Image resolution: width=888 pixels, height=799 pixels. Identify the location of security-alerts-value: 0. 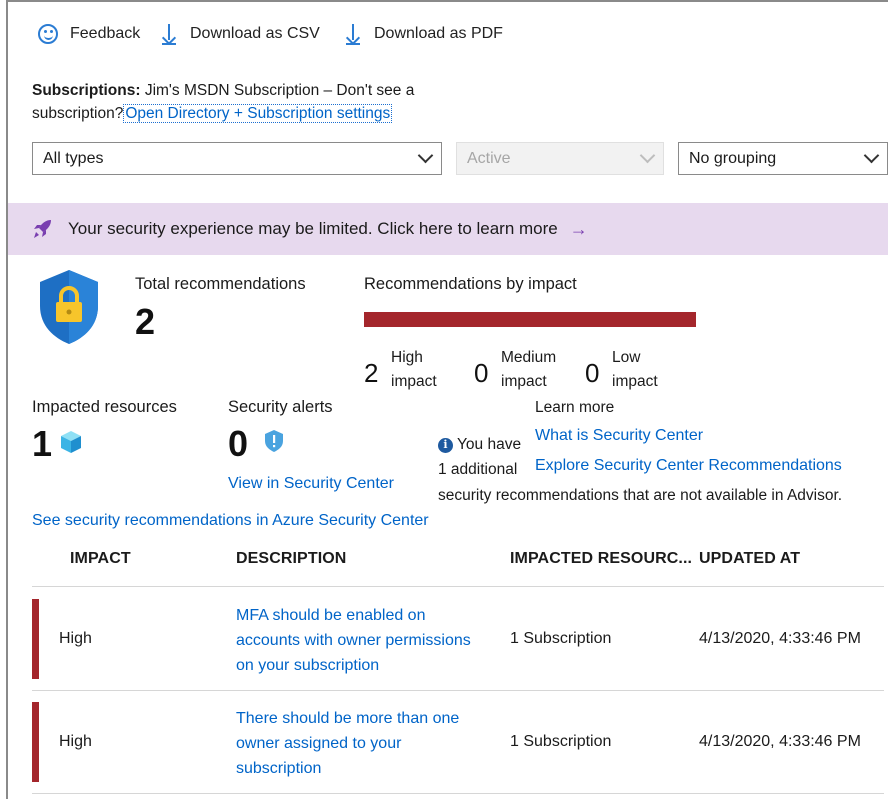
(238, 443).